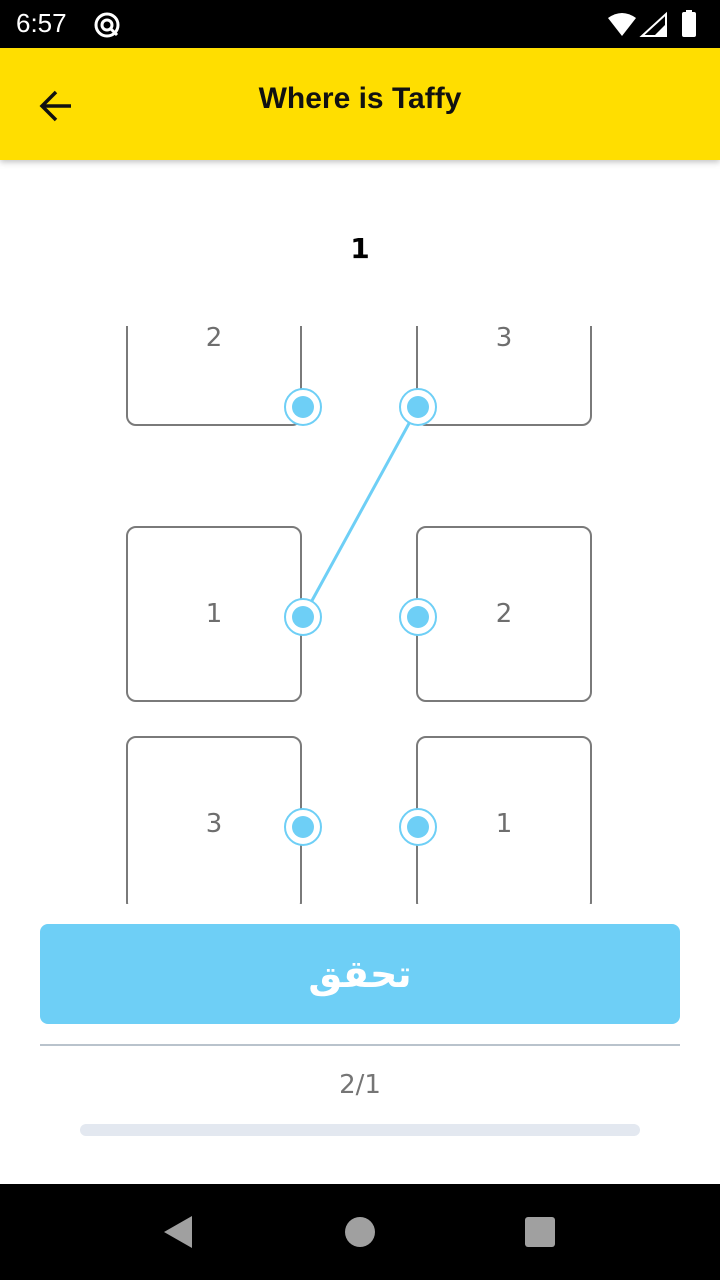  What do you see at coordinates (180, 1232) in the screenshot?
I see `back-triangle-icon` at bounding box center [180, 1232].